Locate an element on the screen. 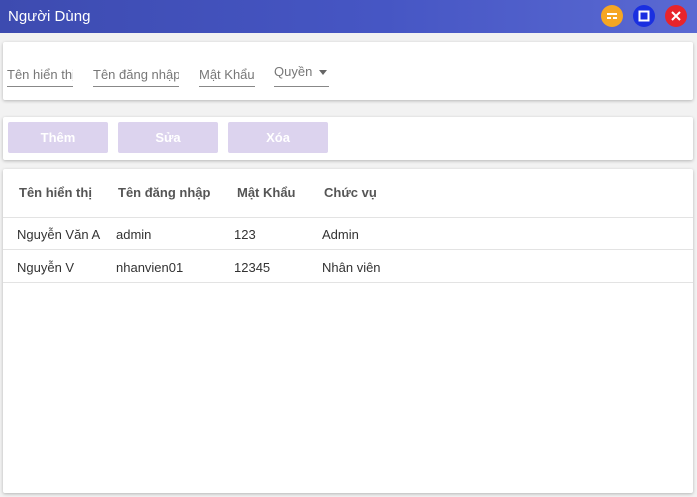 The width and height of the screenshot is (697, 497). delete-button: Xóa is located at coordinates (278, 137).